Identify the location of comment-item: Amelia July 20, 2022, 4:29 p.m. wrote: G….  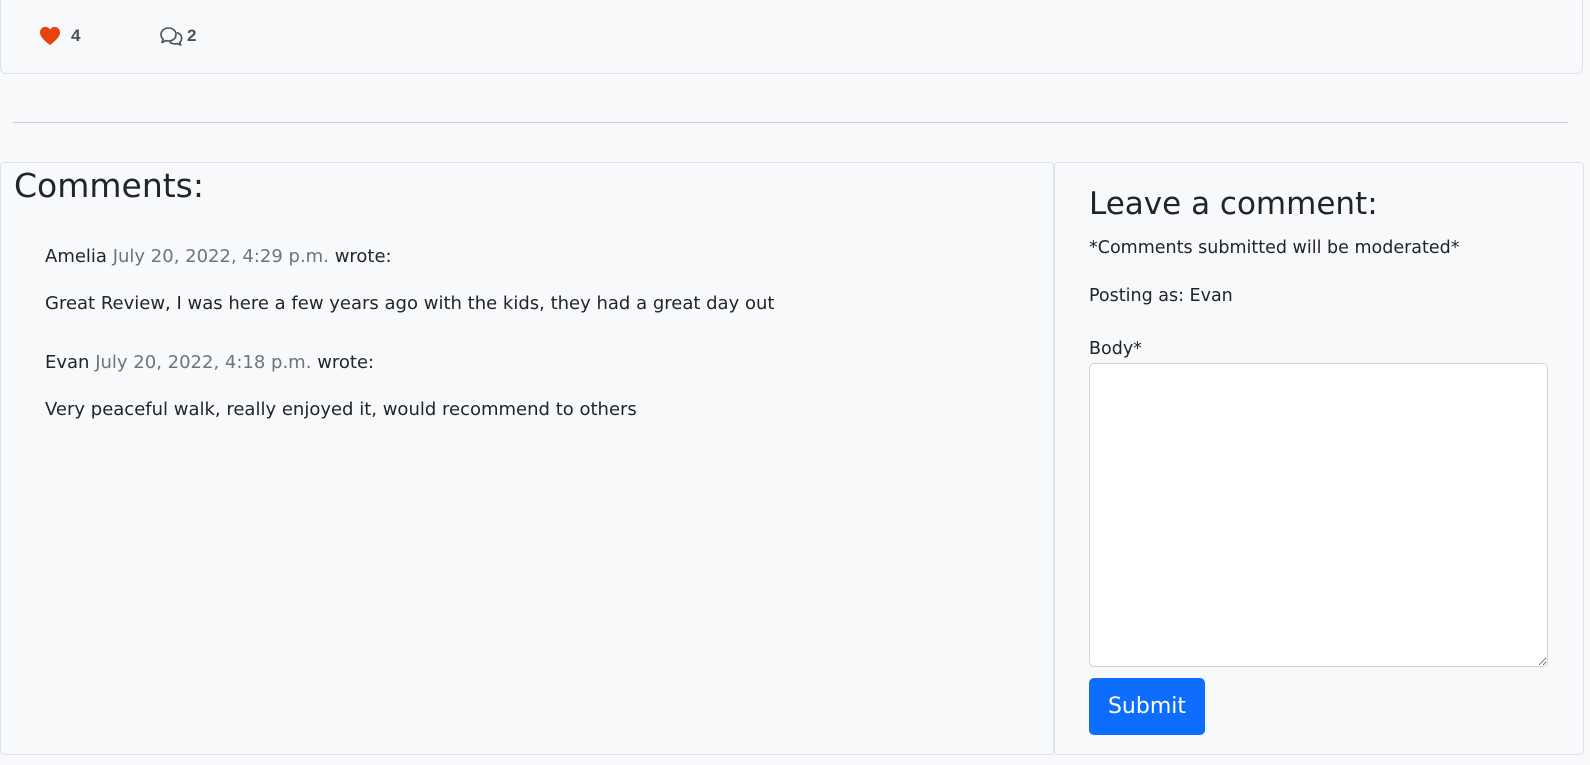
(535, 280).